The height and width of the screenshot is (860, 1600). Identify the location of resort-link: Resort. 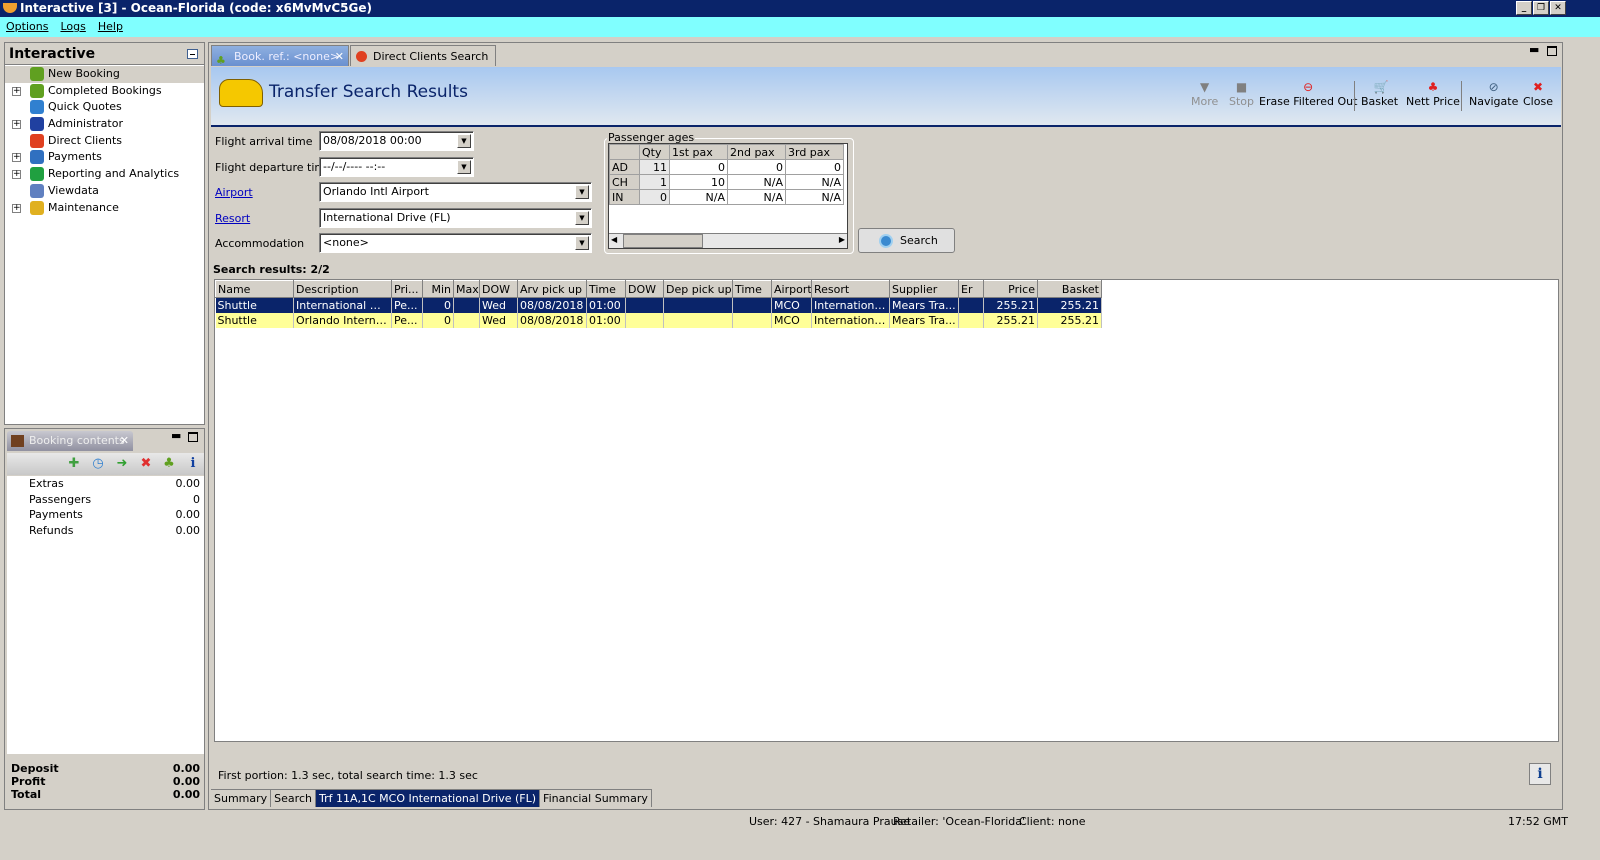
(232, 218).